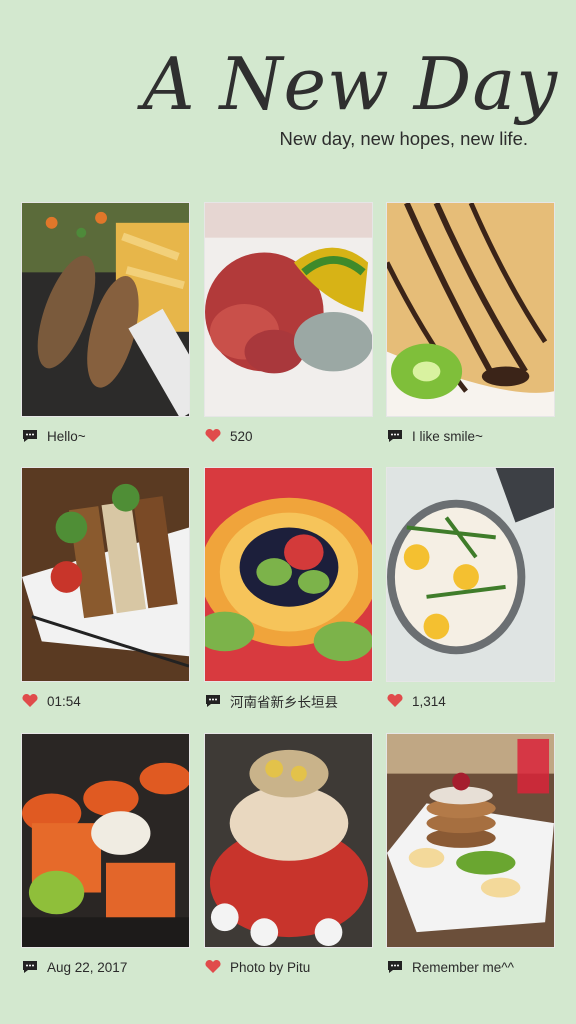 The width and height of the screenshot is (576, 1024). I want to click on photo-hotpot-tower, so click(288, 840).